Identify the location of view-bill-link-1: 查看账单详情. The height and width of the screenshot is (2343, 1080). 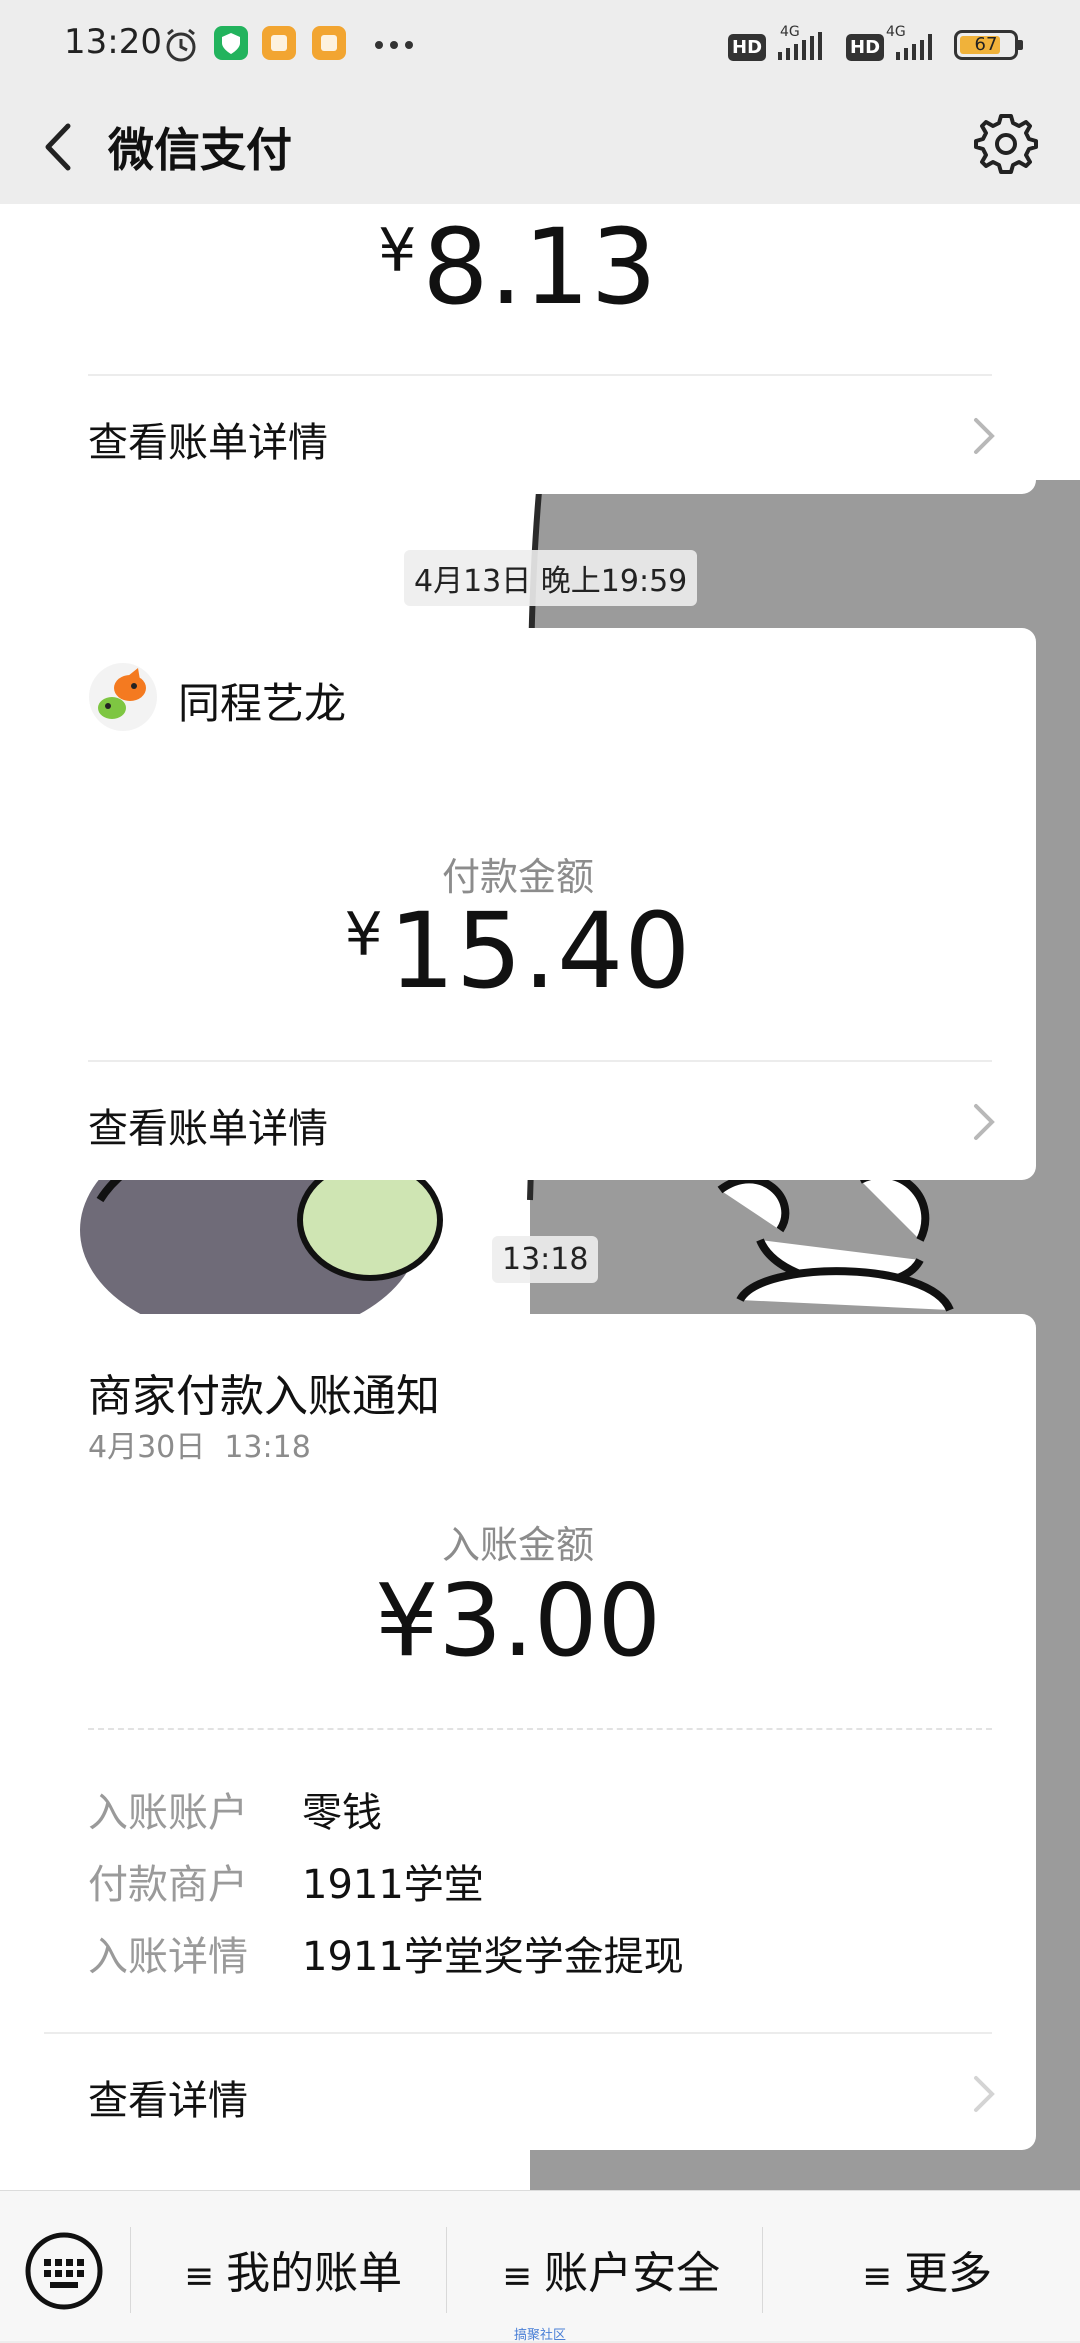
(518, 435).